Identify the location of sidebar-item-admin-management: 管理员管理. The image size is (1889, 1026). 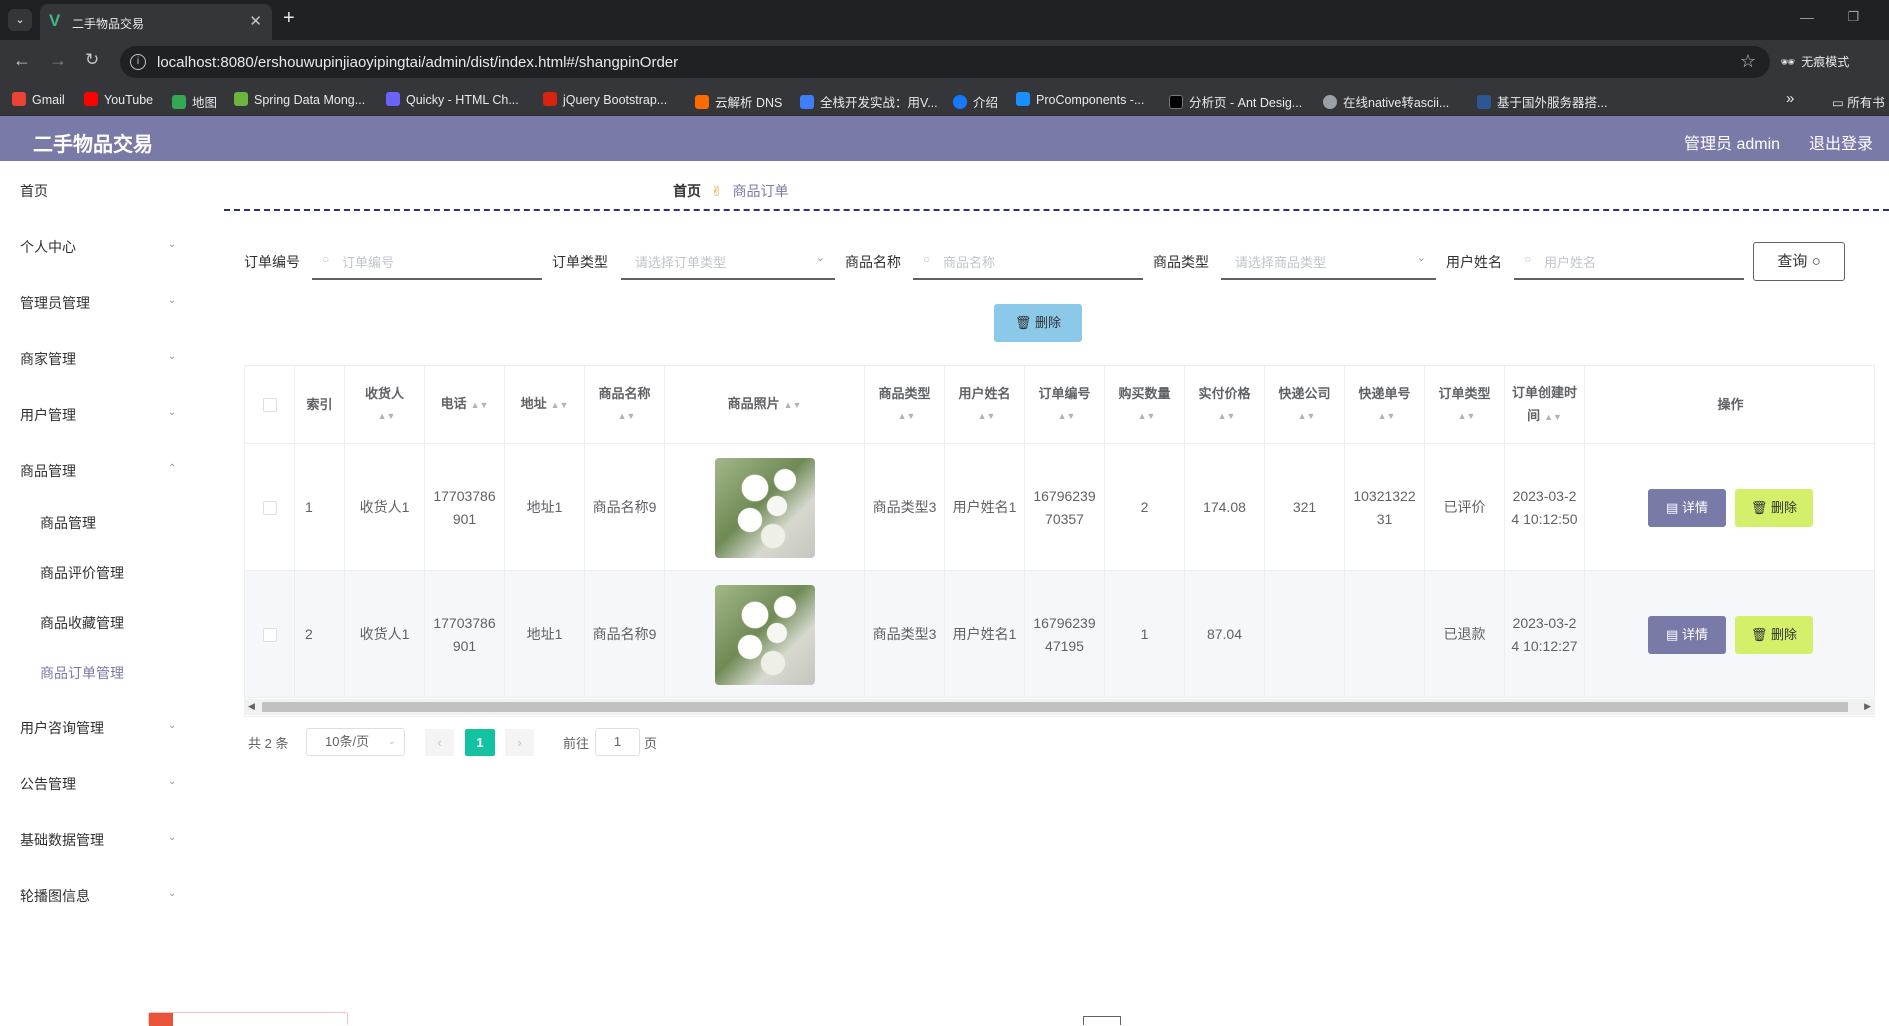
(55, 303).